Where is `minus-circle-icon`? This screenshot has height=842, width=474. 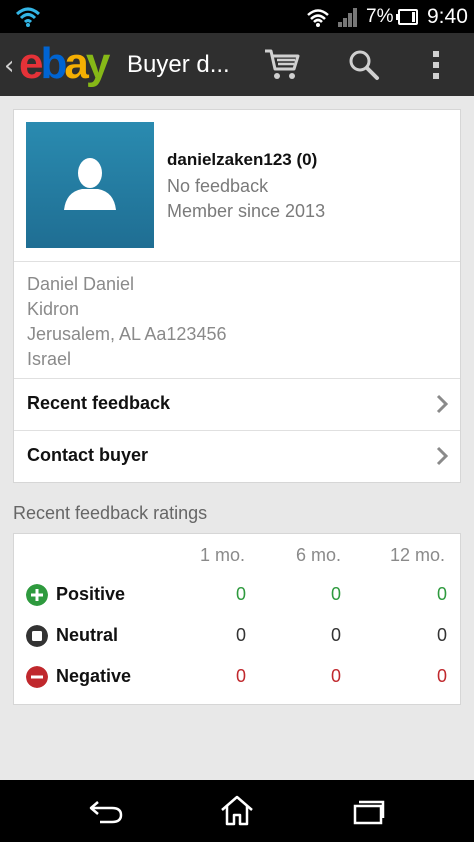
minus-circle-icon is located at coordinates (37, 677).